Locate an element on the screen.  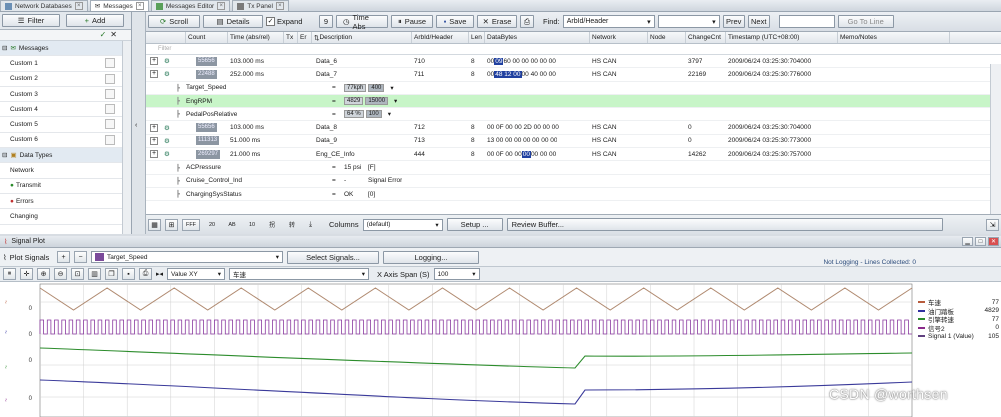
zoom-in-icon: ⊕ is located at coordinates (43, 274).